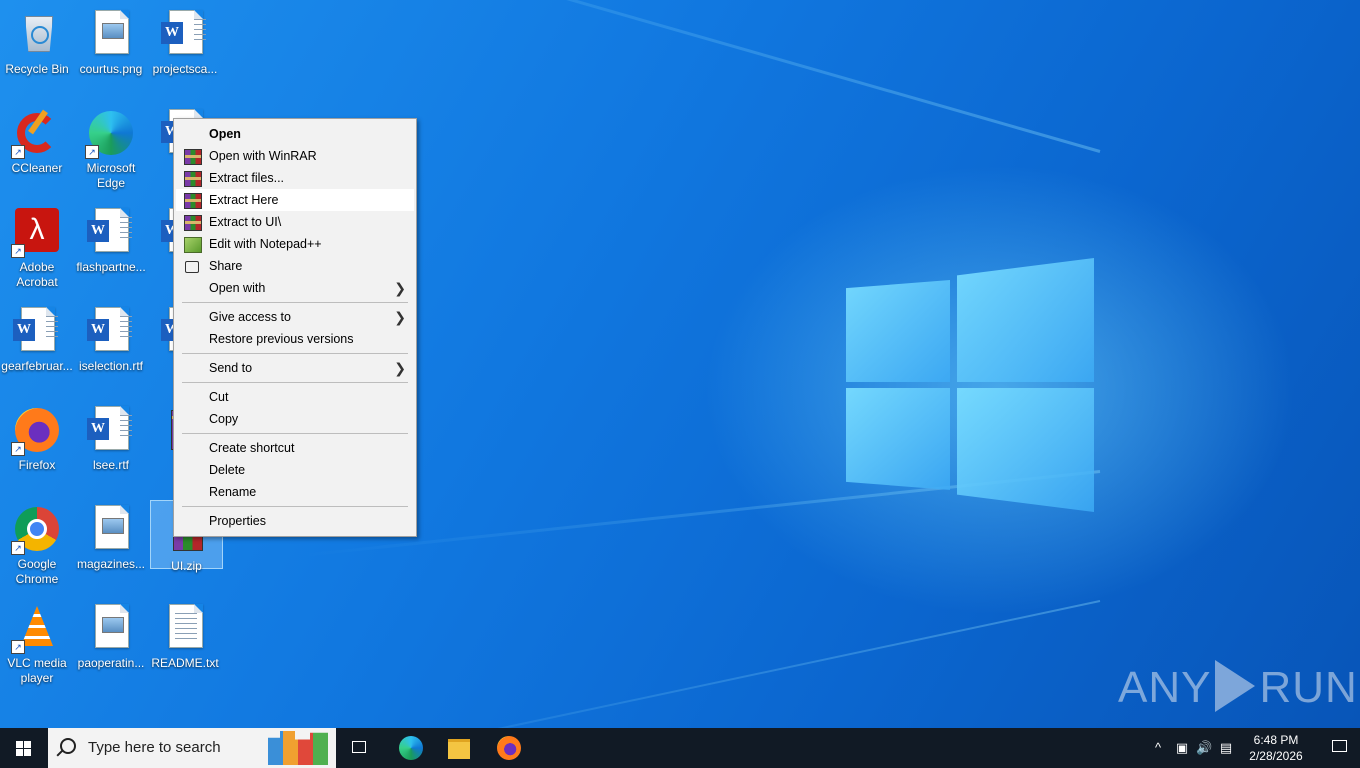  Describe the element at coordinates (295, 368) in the screenshot. I see `menu-item-send-to: Send to ❯` at that location.